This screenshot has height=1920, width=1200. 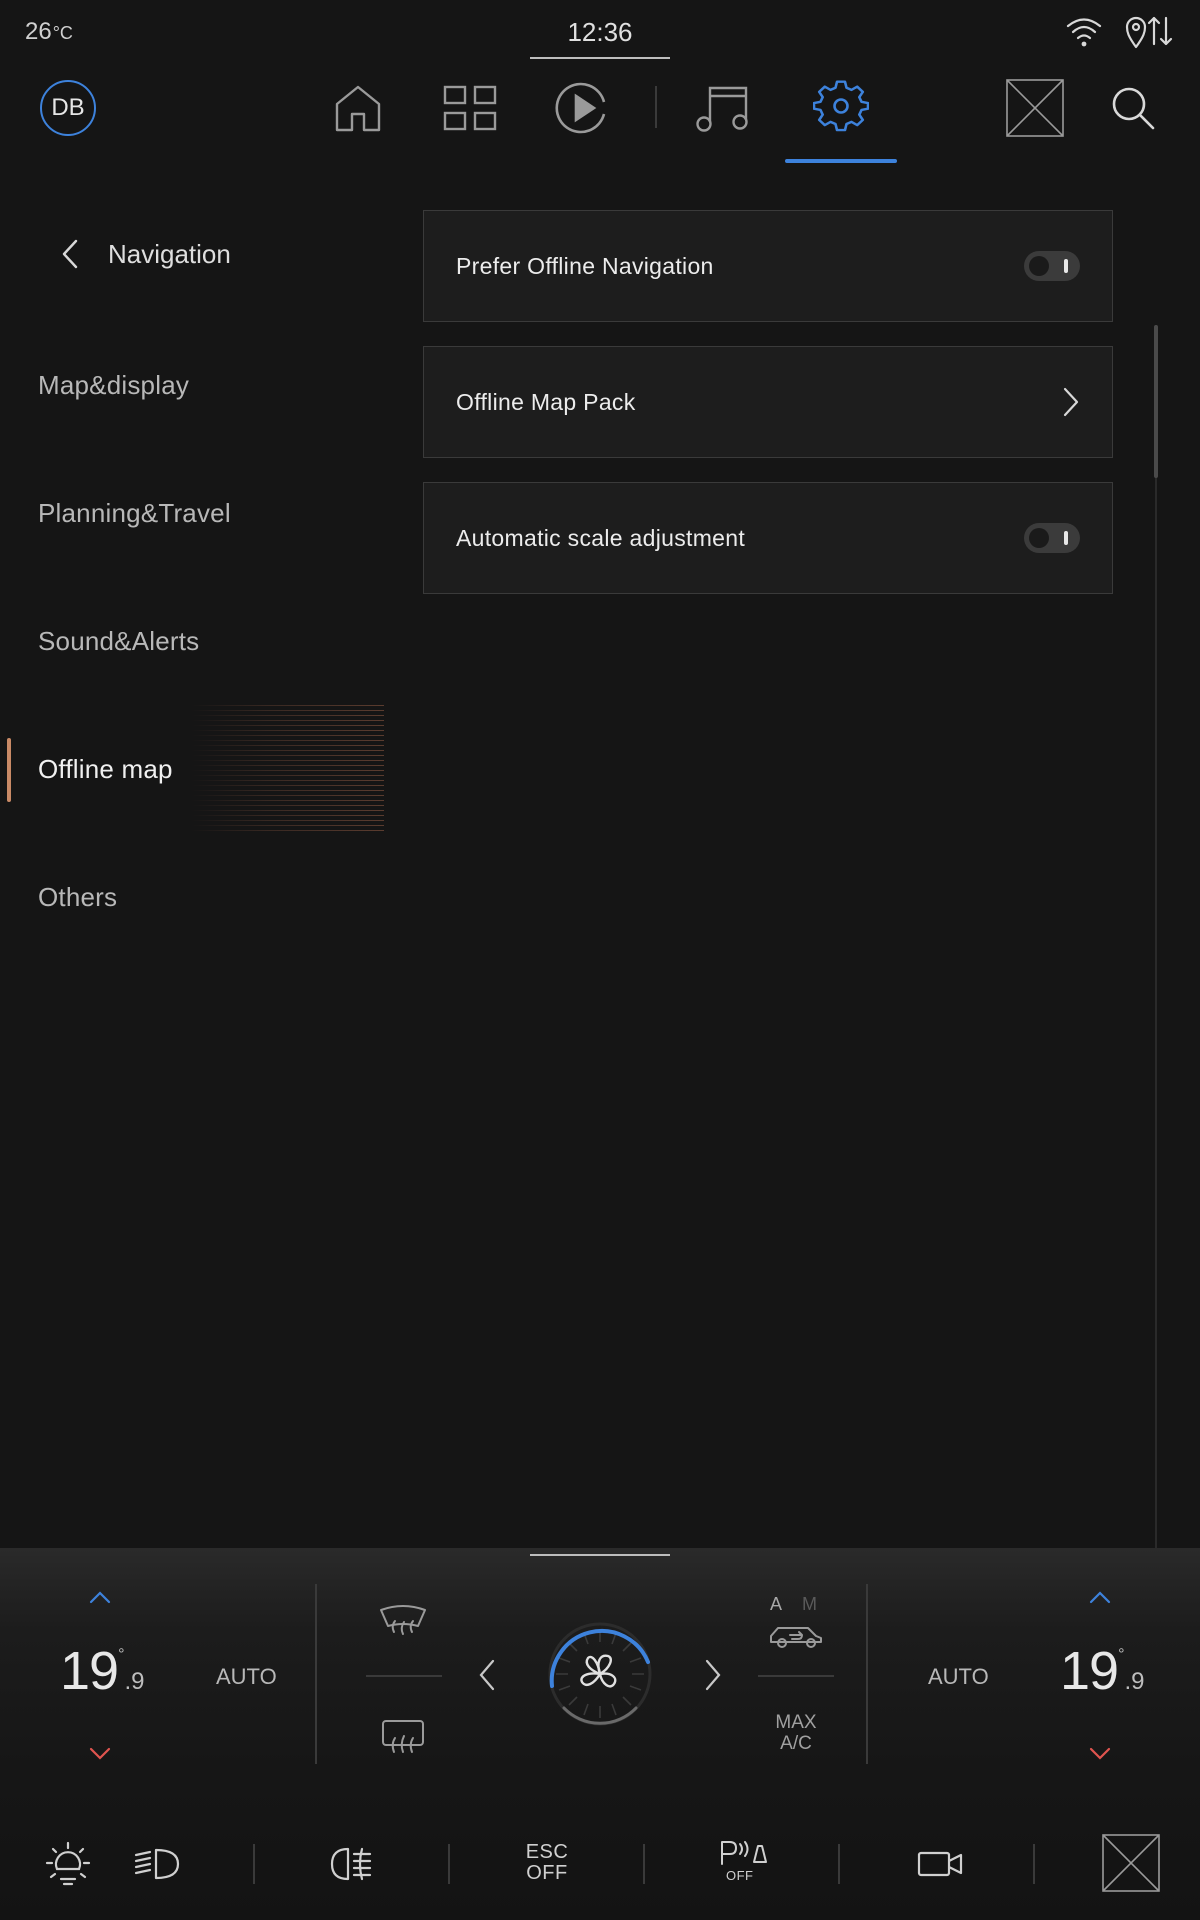 What do you see at coordinates (768, 538) in the screenshot?
I see `automatic-scale-adjustment-row: Automatic scale adjustment` at bounding box center [768, 538].